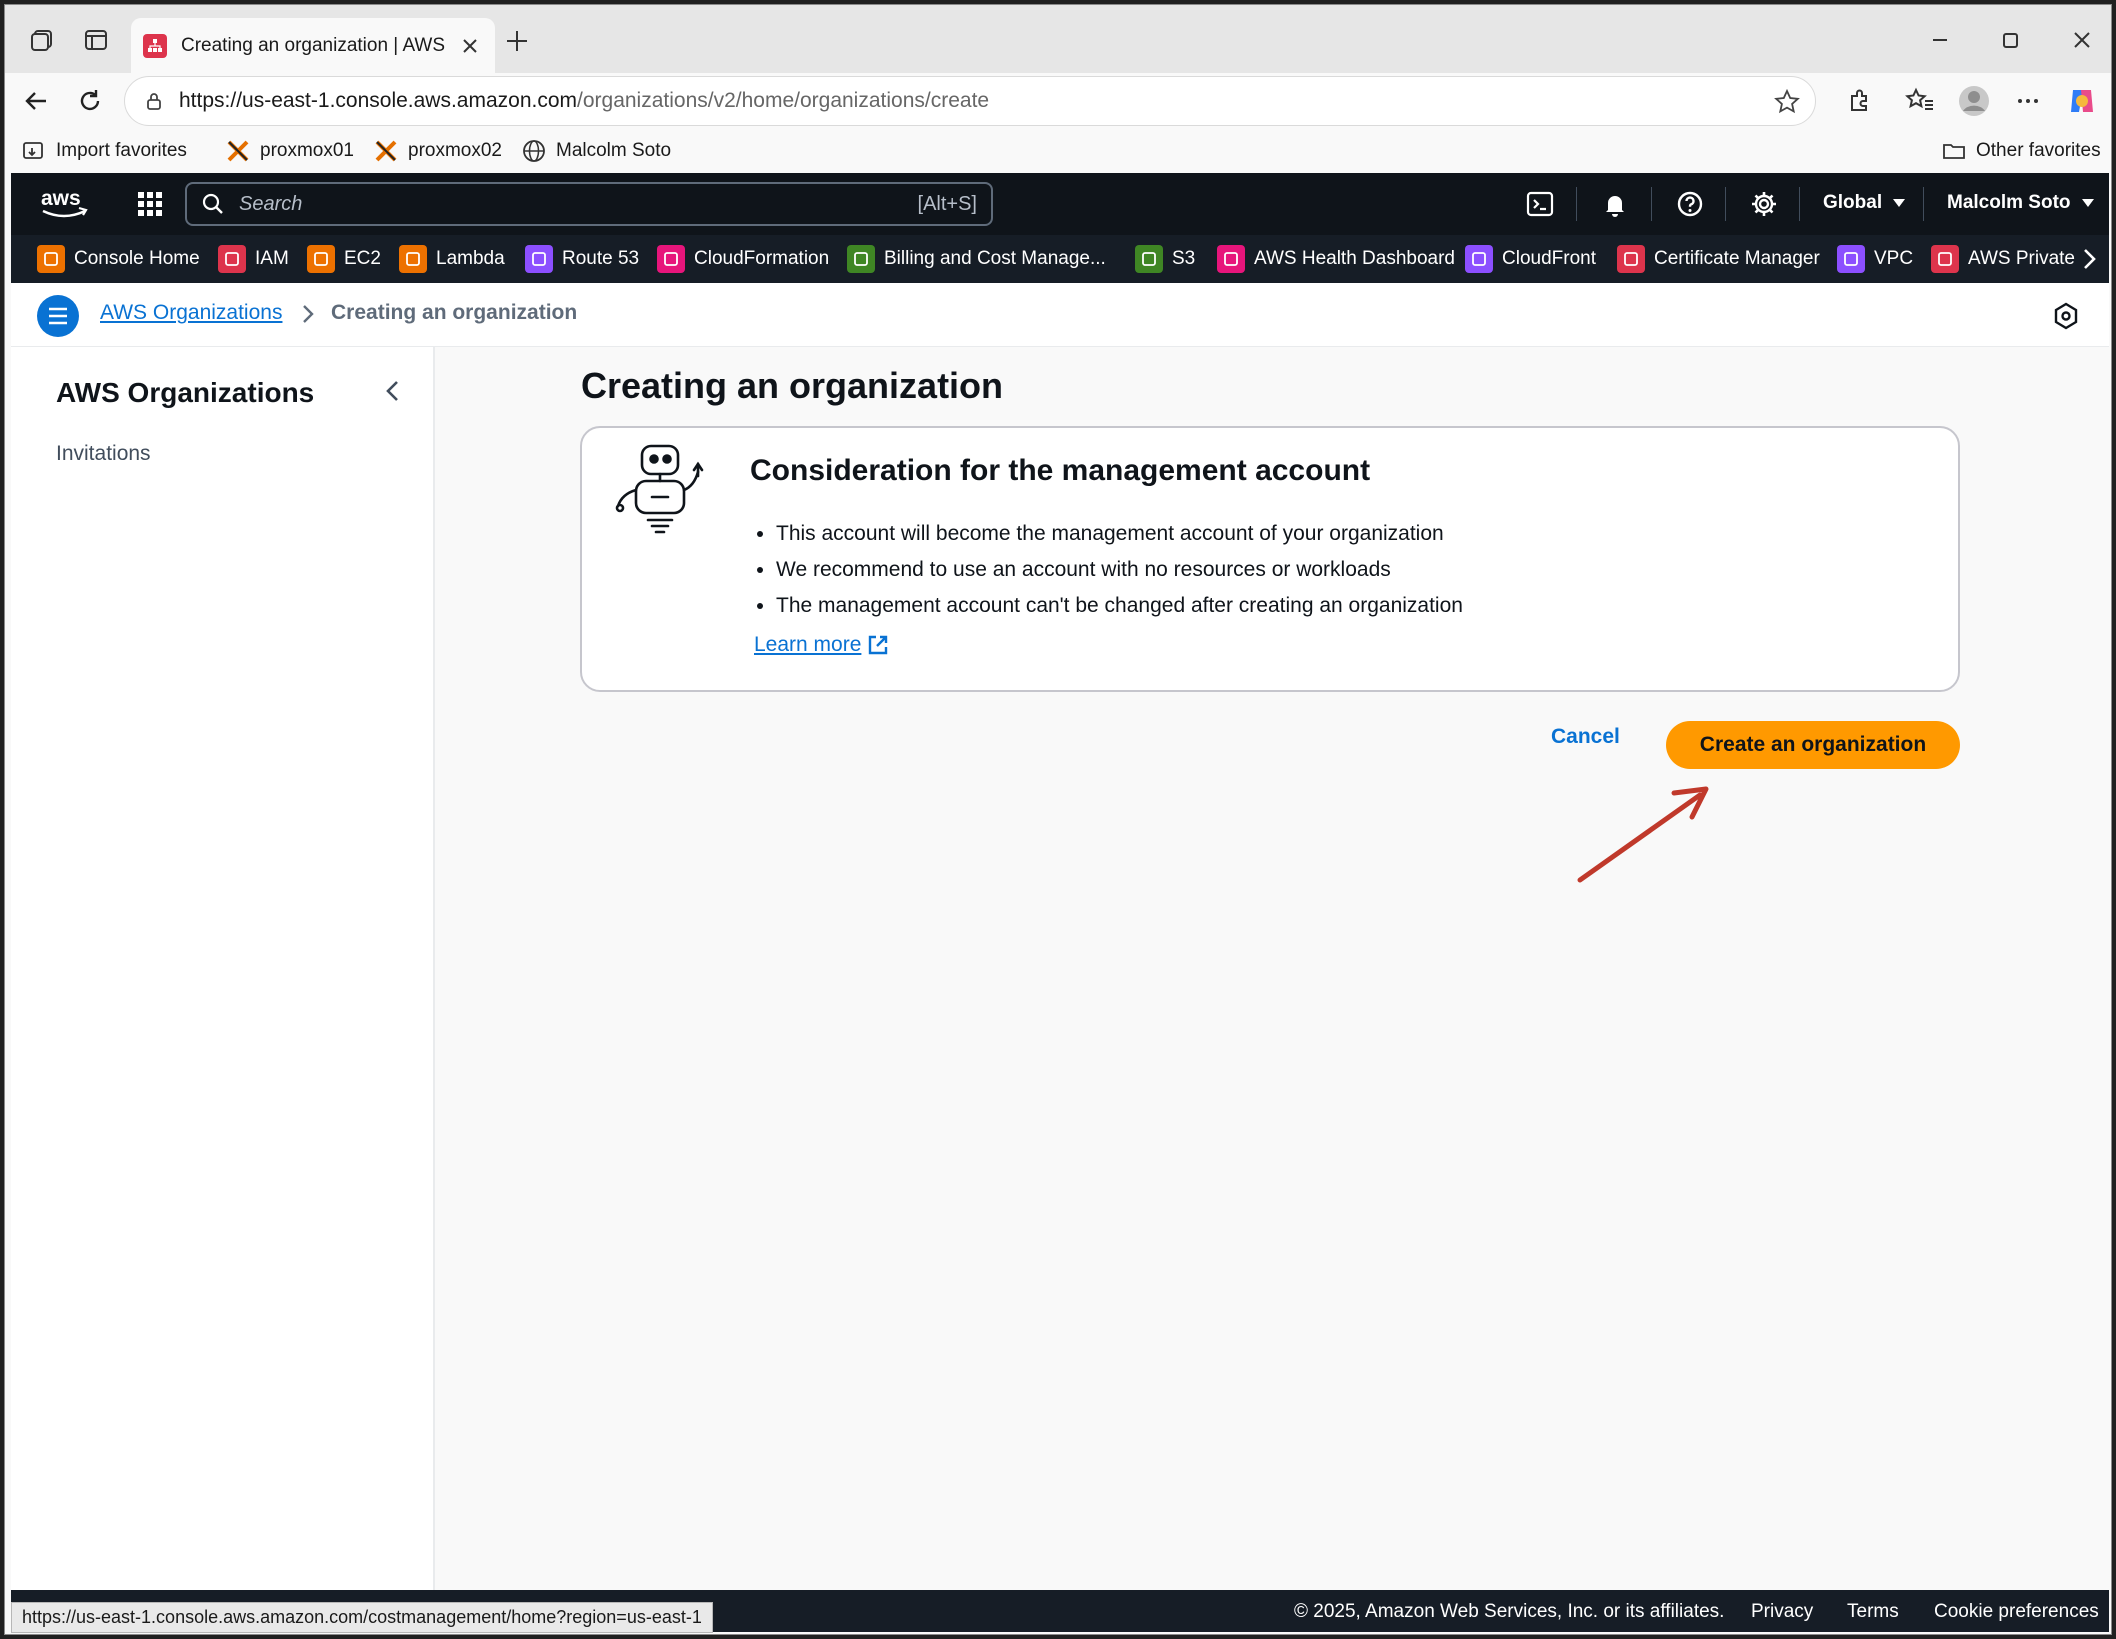 The height and width of the screenshot is (1639, 2116). What do you see at coordinates (362, 258) in the screenshot?
I see `service-label: EC2` at bounding box center [362, 258].